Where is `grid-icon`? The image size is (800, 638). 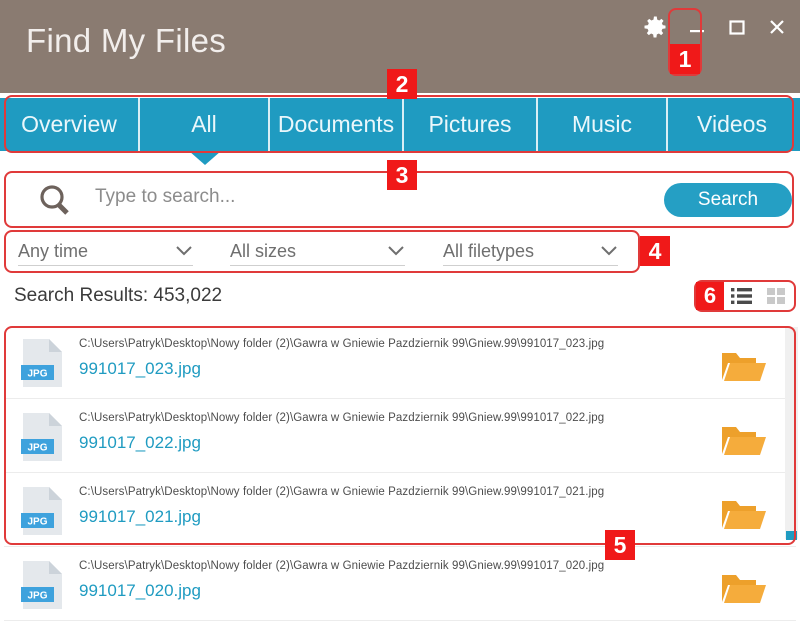
grid-icon is located at coordinates (777, 296).